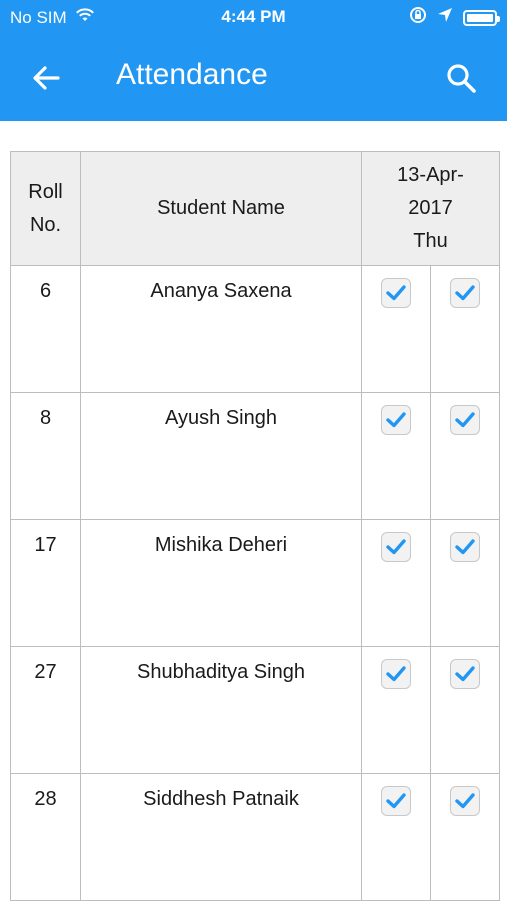  I want to click on table-row: 8 Ayush Singh, so click(255, 456).